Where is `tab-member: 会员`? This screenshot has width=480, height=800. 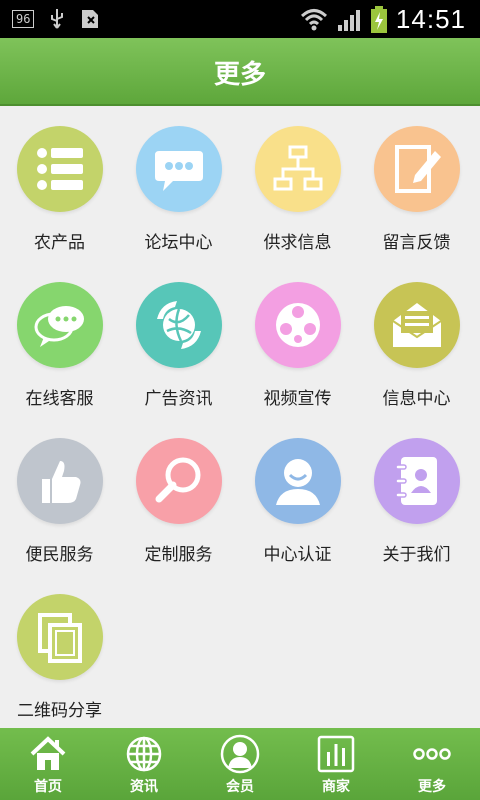 tab-member: 会员 is located at coordinates (240, 764).